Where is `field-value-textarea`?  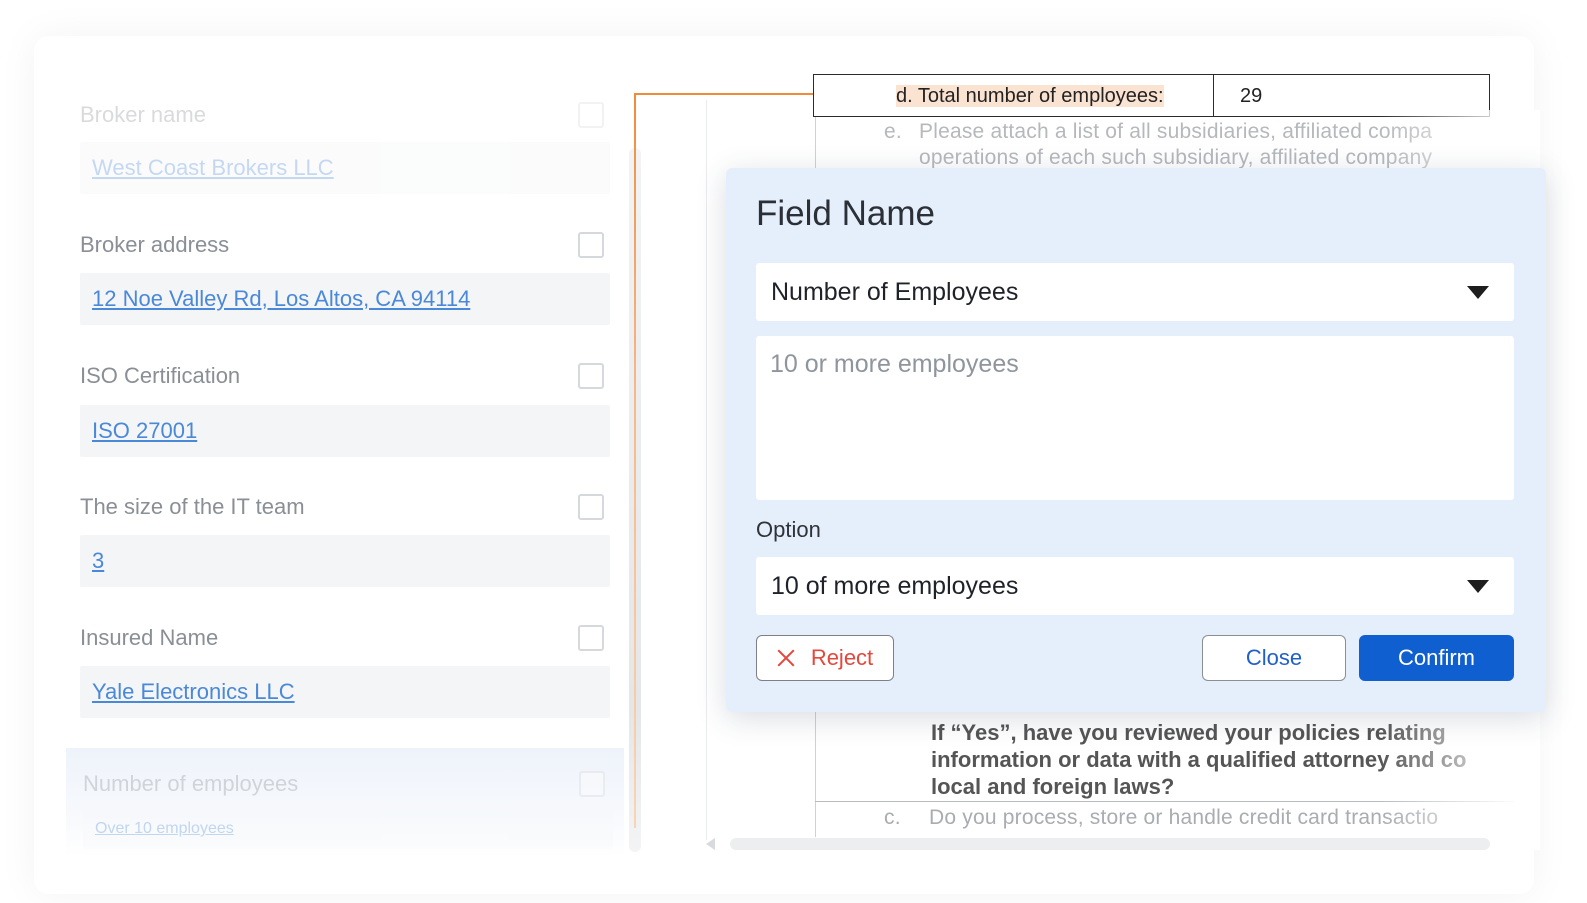 field-value-textarea is located at coordinates (1135, 418).